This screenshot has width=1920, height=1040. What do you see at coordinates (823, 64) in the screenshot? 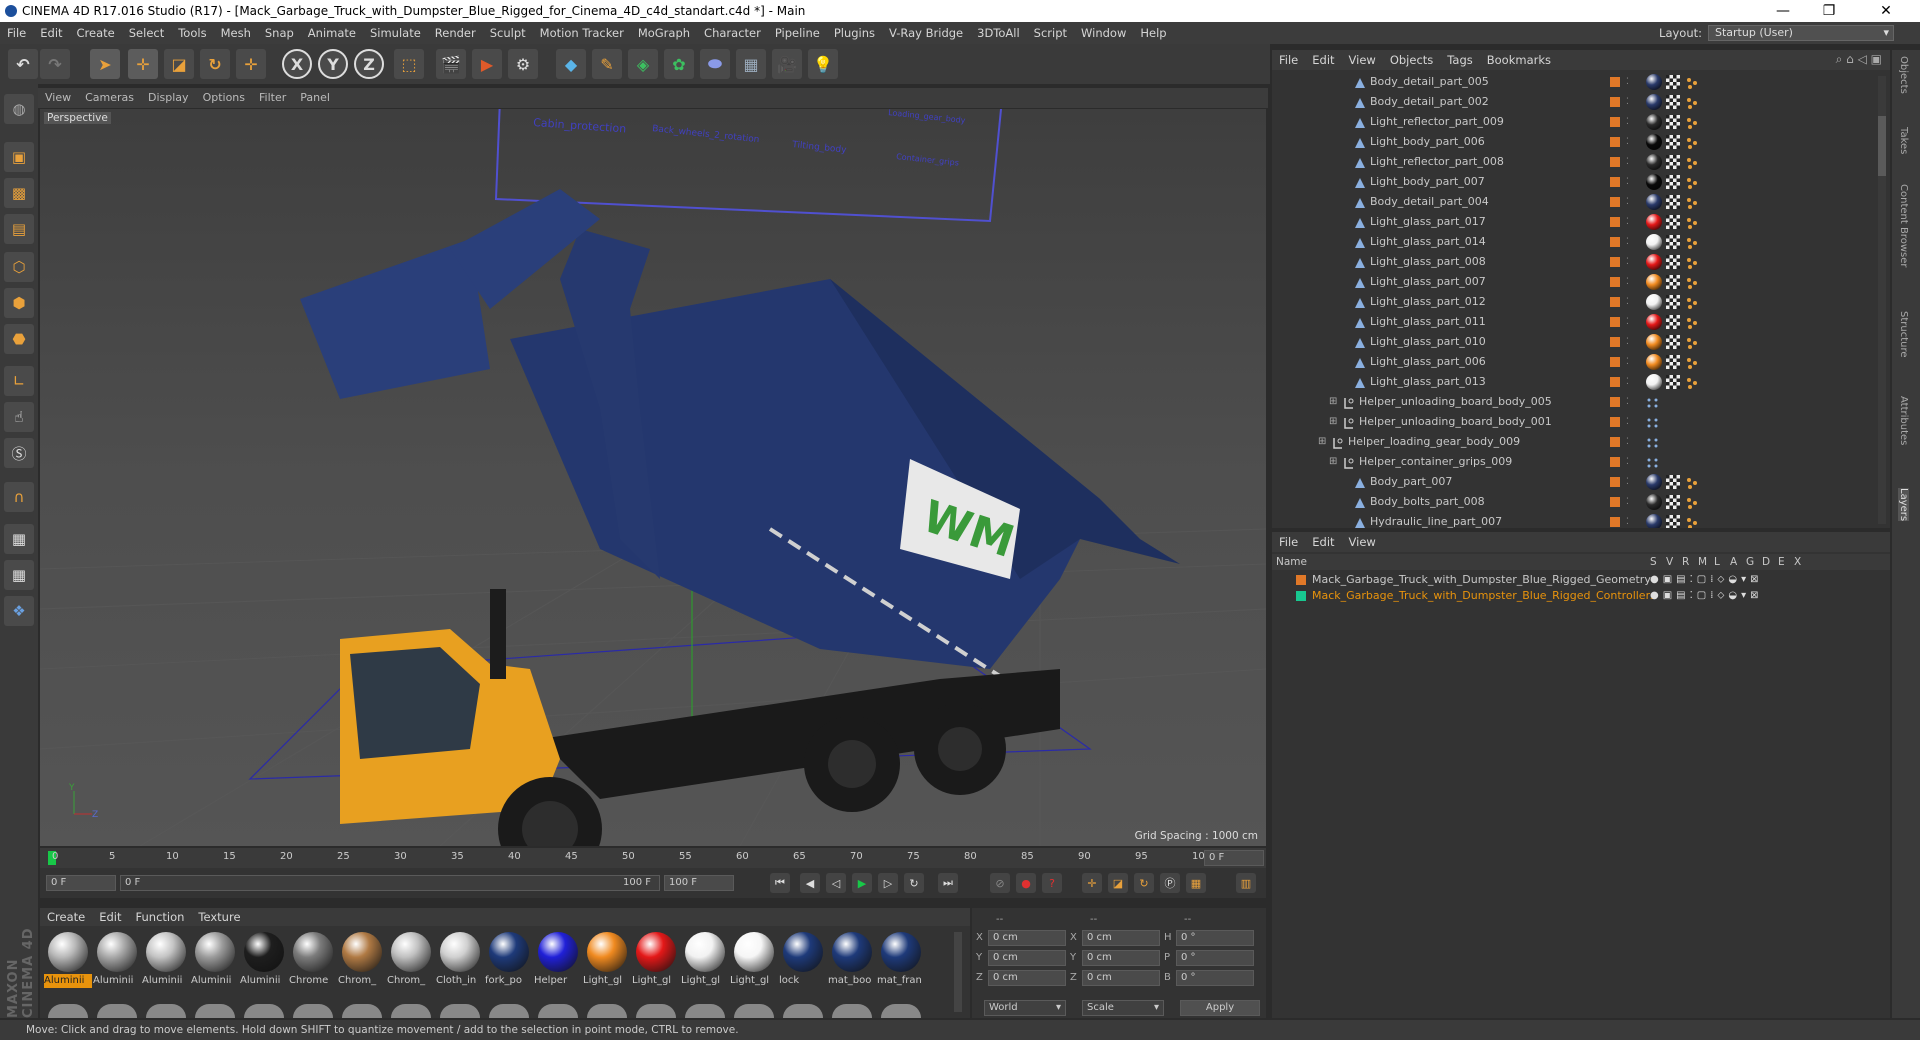
I see `light-icon: 💡` at bounding box center [823, 64].